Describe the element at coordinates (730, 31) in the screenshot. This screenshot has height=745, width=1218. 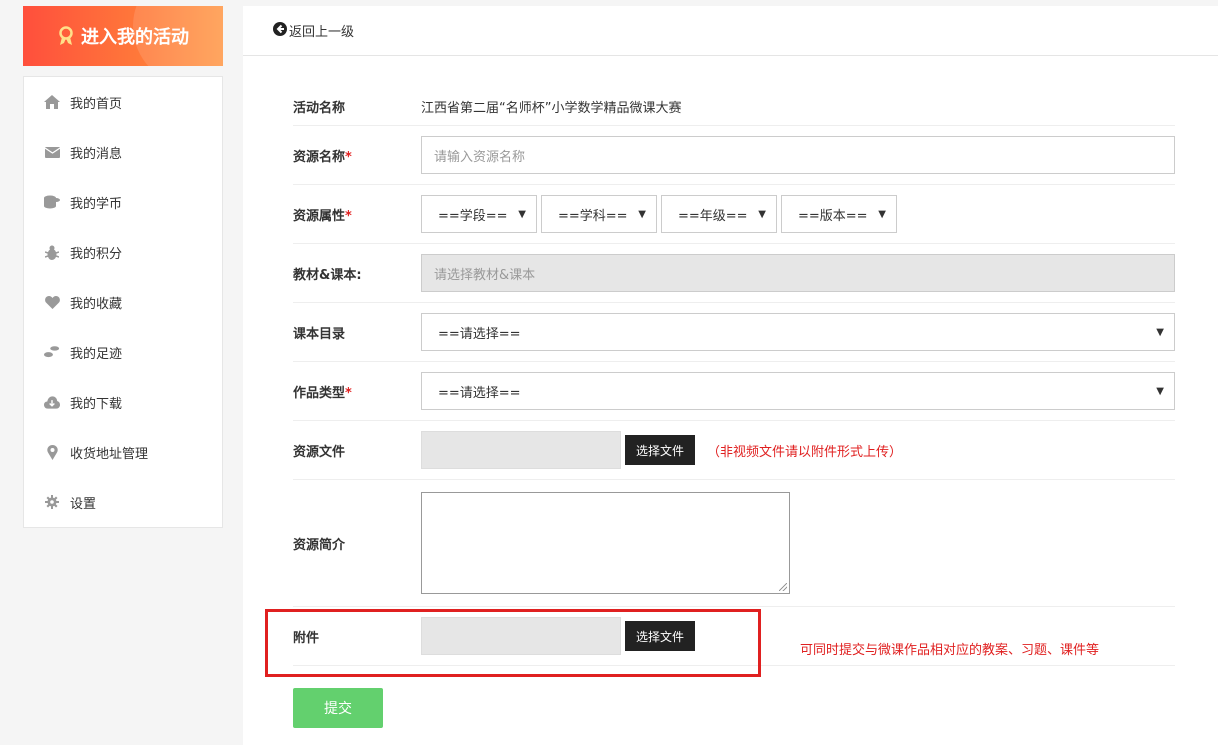
I see `topbar: 返回上一级` at that location.